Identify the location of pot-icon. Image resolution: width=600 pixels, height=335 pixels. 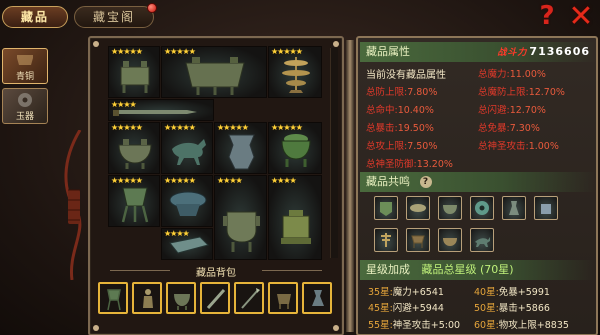
(546, 209).